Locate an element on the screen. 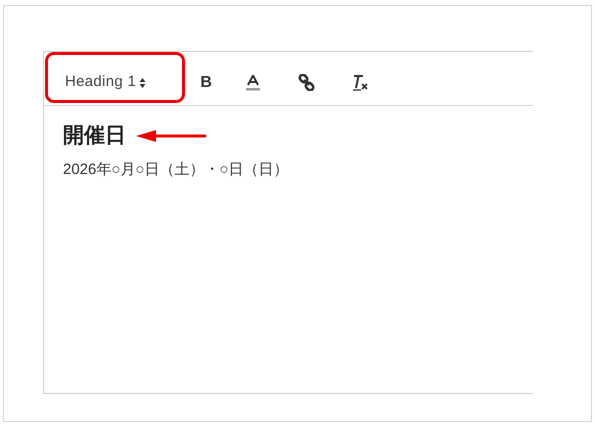 Image resolution: width=595 pixels, height=426 pixels. sort-icon is located at coordinates (142, 82).